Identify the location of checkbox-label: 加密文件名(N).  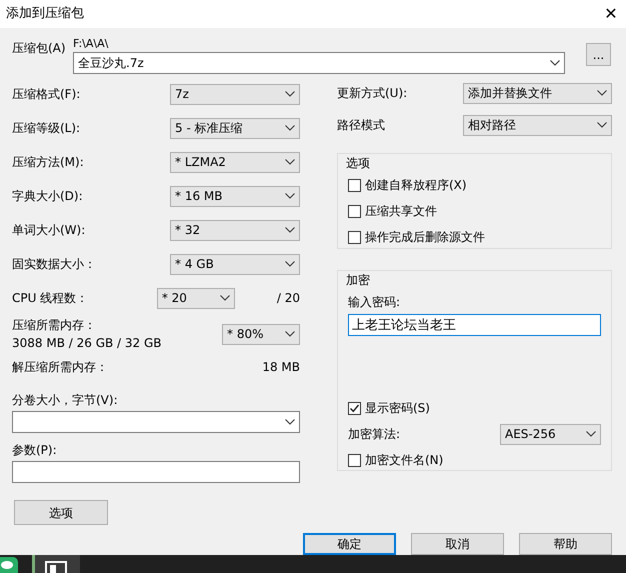
(404, 460).